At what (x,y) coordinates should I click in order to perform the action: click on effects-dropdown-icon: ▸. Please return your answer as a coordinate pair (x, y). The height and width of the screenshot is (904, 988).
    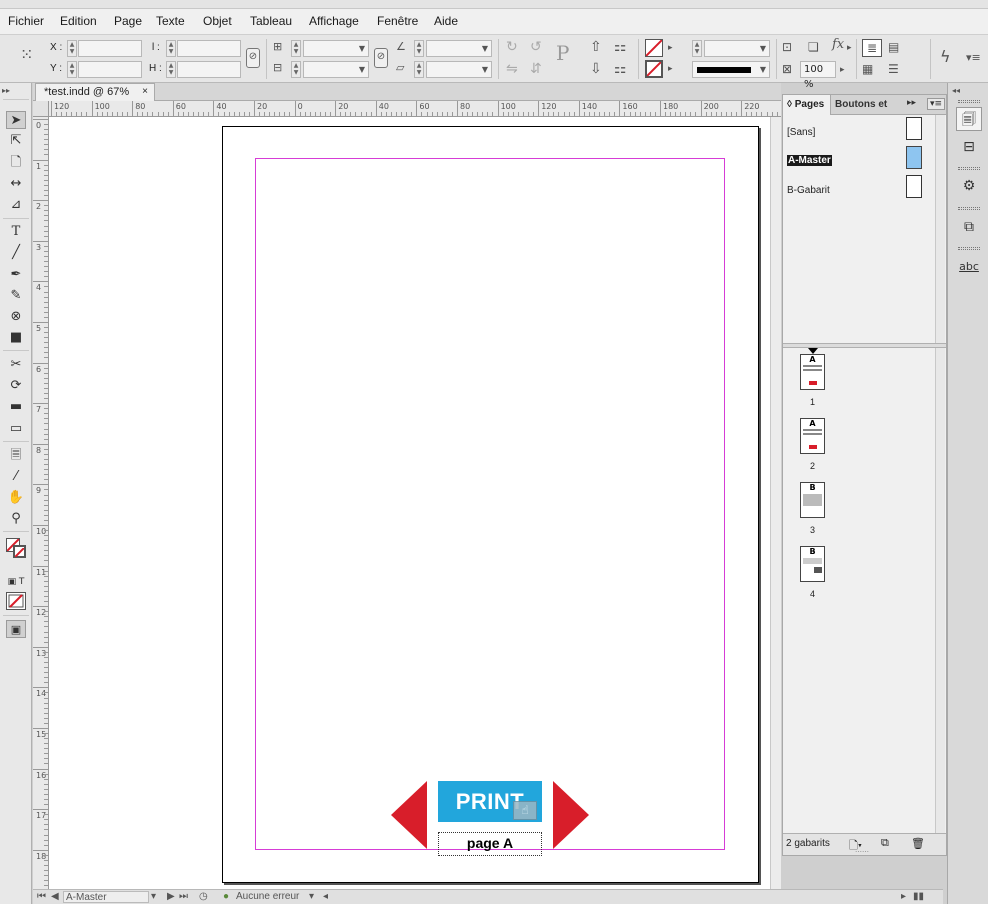
    Looking at the image, I should click on (849, 48).